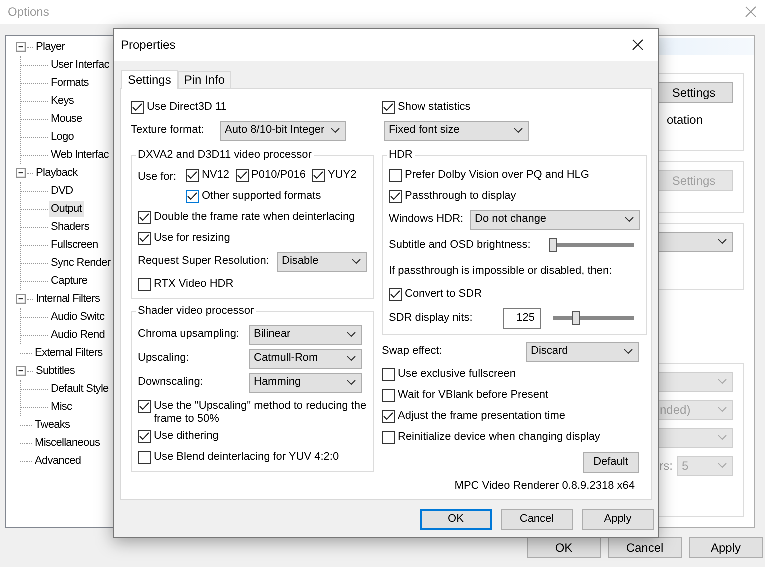 This screenshot has height=567, width=765. What do you see at coordinates (52, 425) in the screenshot?
I see `tree-item: Tweaks` at bounding box center [52, 425].